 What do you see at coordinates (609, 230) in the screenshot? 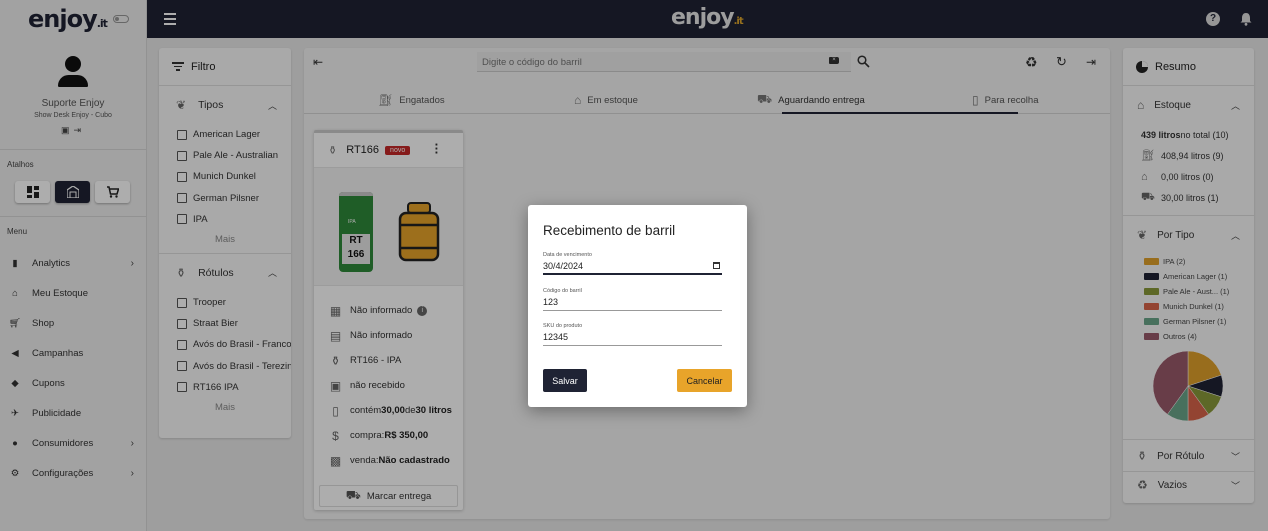
I see `dialog-title: Recebimento de barril` at bounding box center [609, 230].